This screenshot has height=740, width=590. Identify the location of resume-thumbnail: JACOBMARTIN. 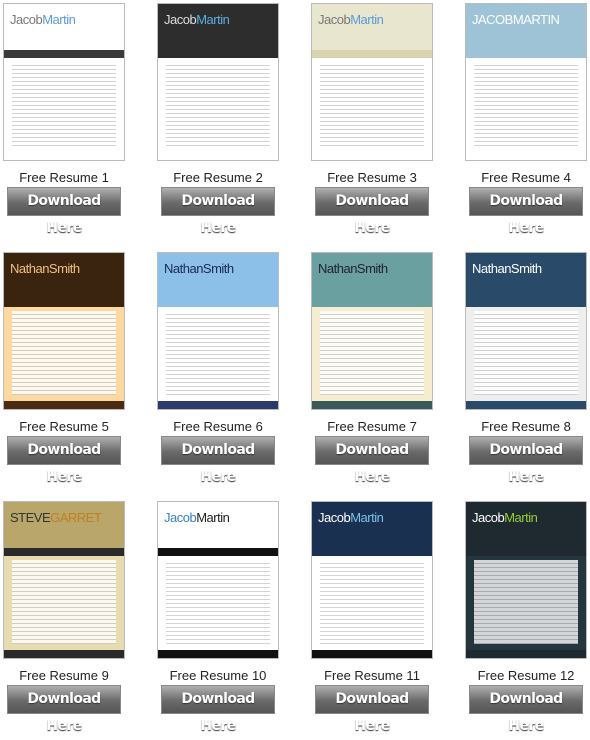
(526, 82).